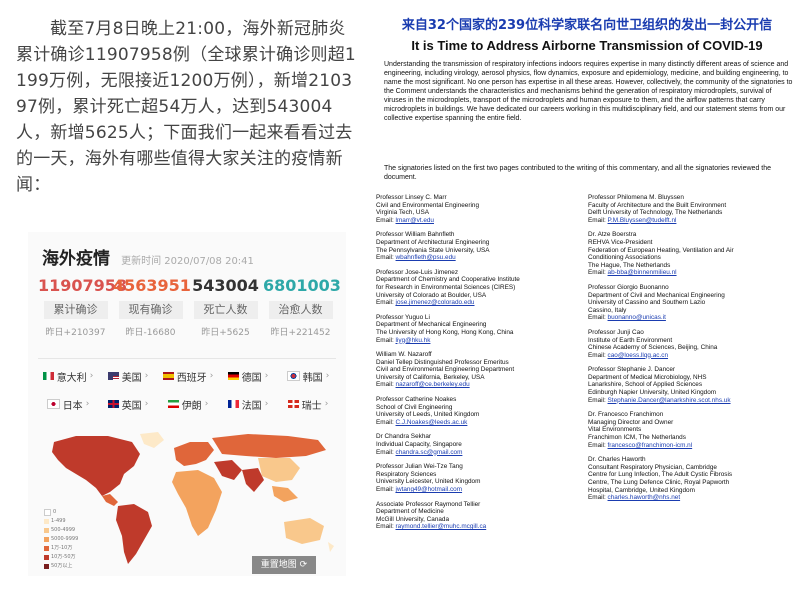 The width and height of the screenshot is (800, 600). What do you see at coordinates (293, 376) in the screenshot?
I see `korea-flag-icon` at bounding box center [293, 376].